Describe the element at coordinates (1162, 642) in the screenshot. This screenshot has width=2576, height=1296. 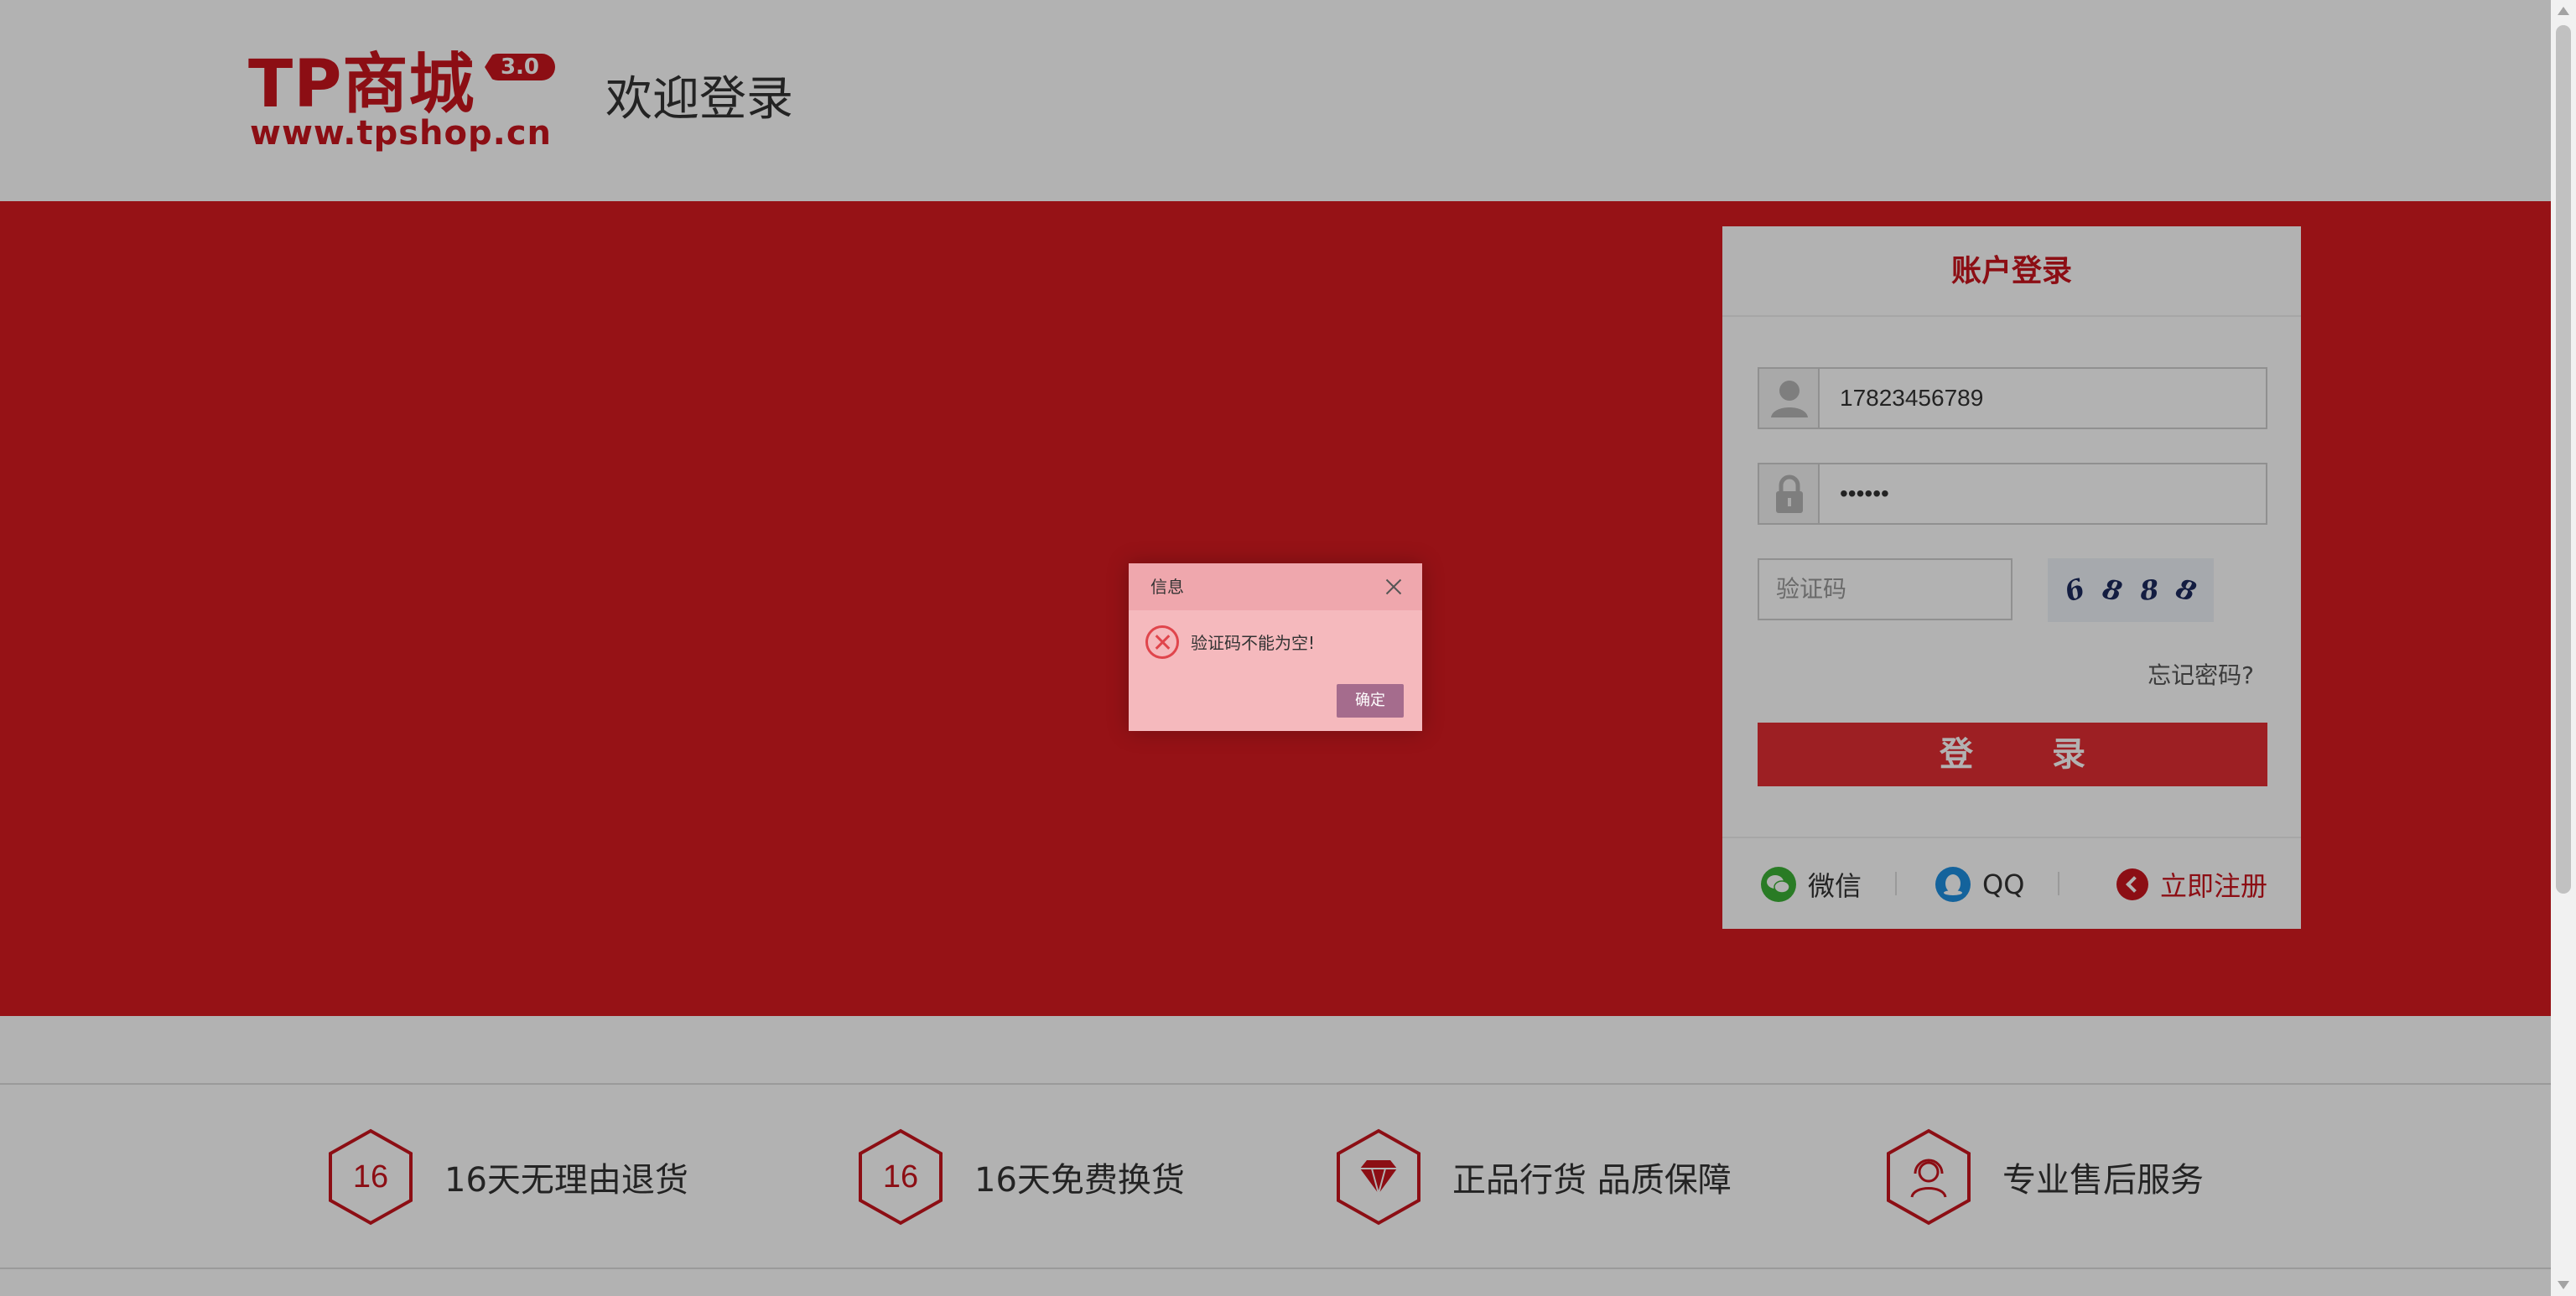
I see `error-icon` at that location.